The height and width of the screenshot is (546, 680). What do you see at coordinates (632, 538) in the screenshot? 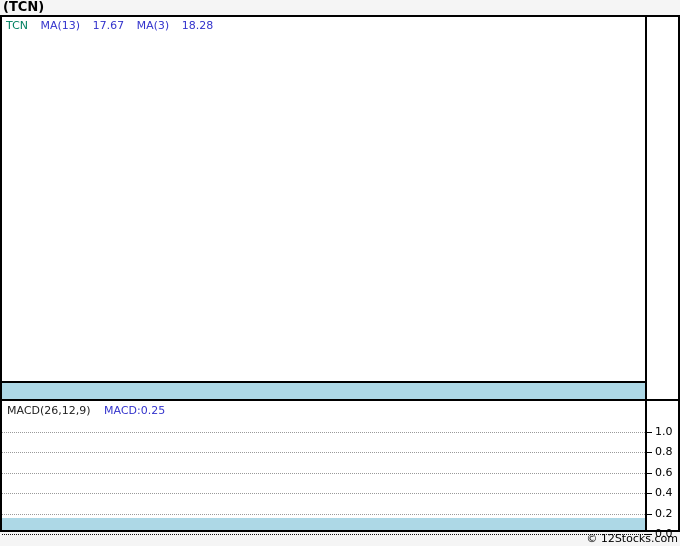
I see `copyright-link: © 12Stocks.com` at bounding box center [632, 538].